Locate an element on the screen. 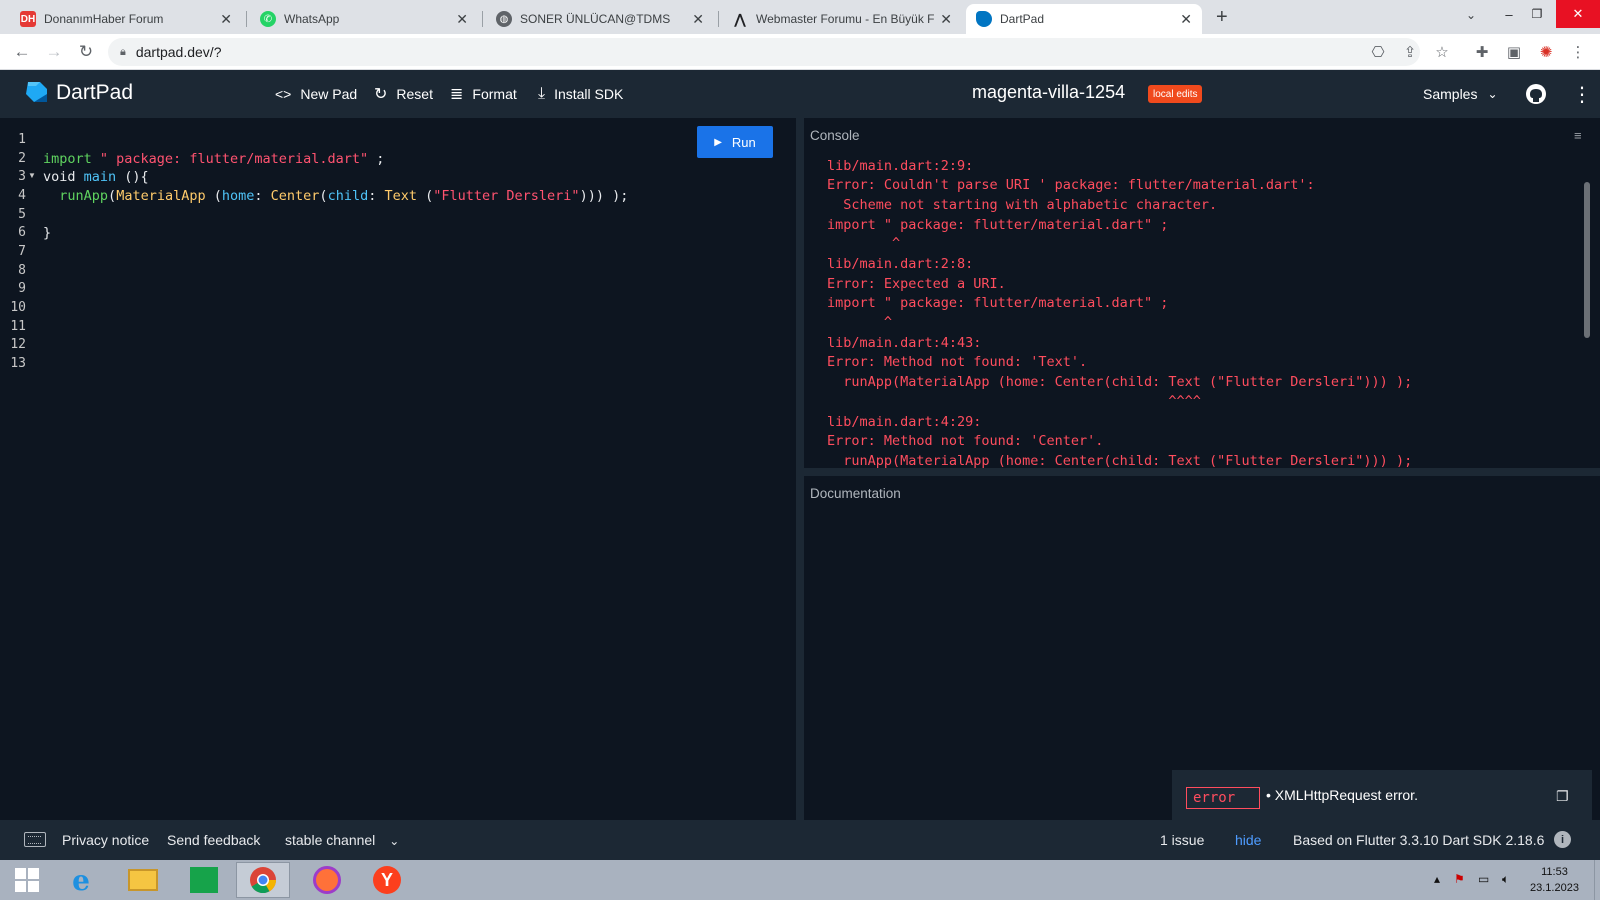  tab-dartpad: DartPad ✕ is located at coordinates (1084, 19).